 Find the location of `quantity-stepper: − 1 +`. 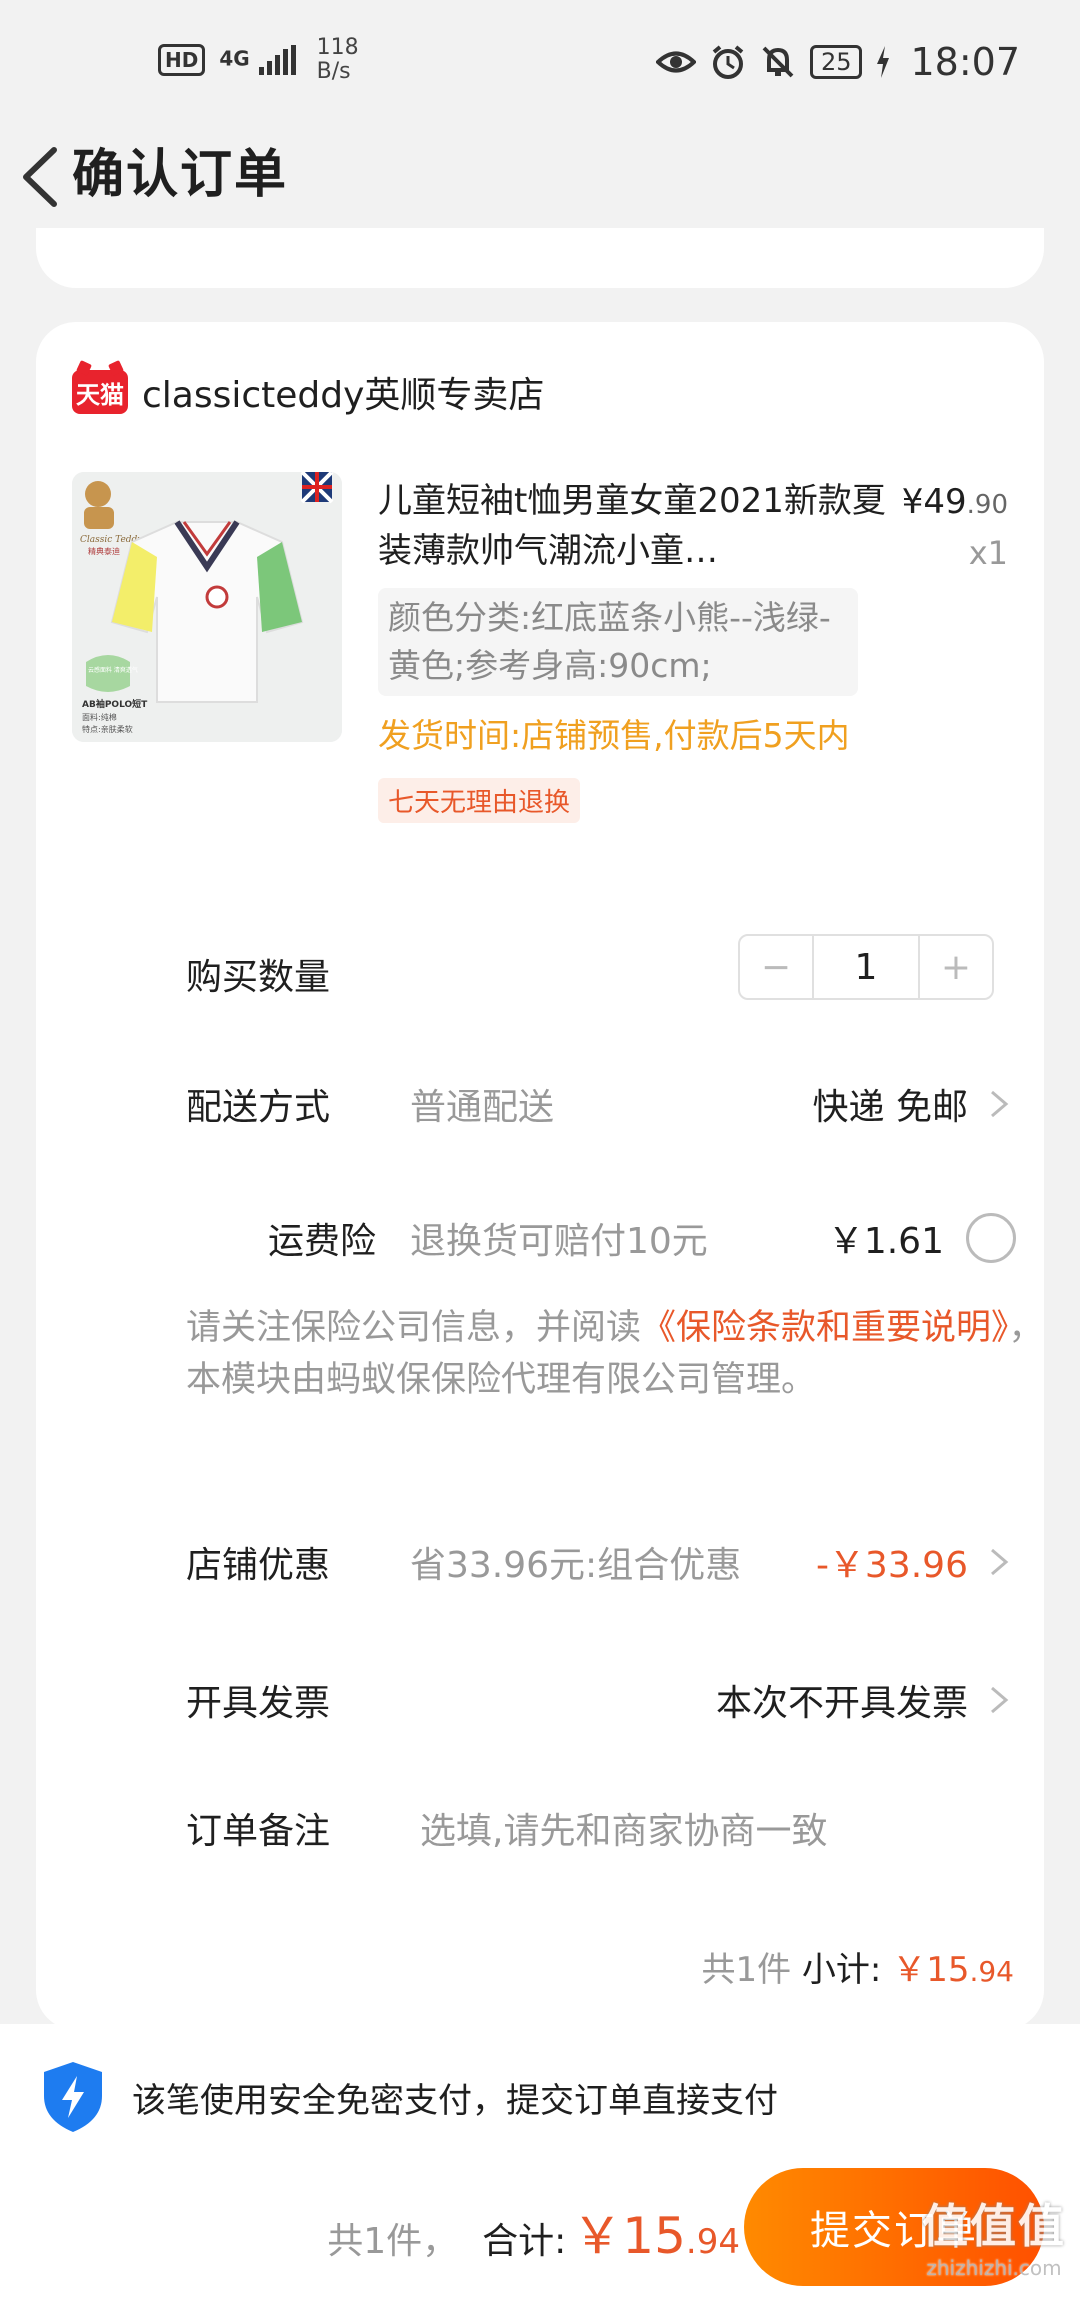

quantity-stepper: − 1 + is located at coordinates (866, 967).